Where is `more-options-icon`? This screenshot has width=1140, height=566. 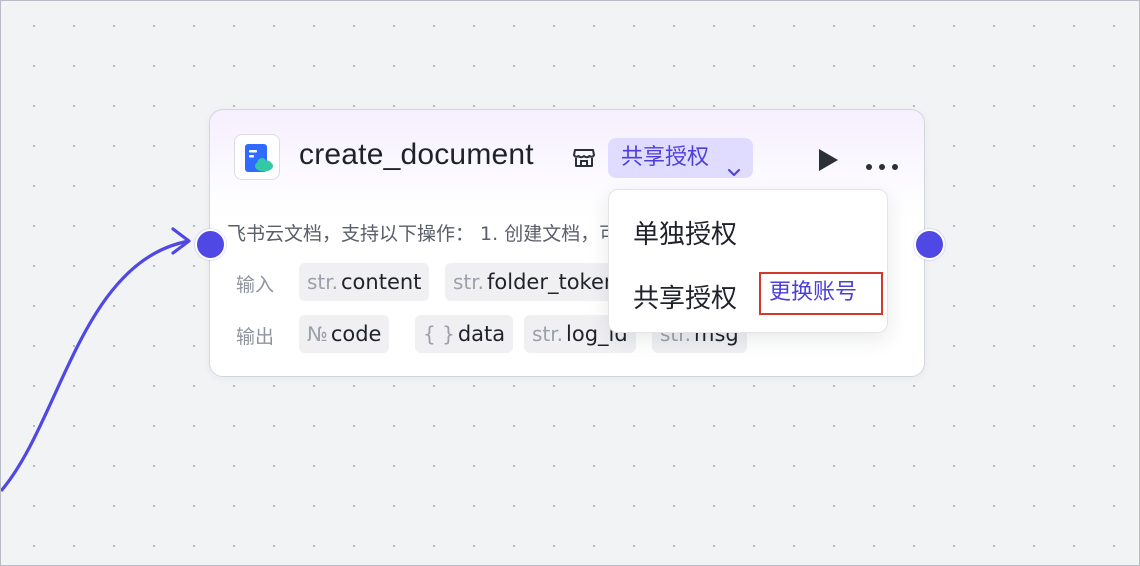 more-options-icon is located at coordinates (882, 165).